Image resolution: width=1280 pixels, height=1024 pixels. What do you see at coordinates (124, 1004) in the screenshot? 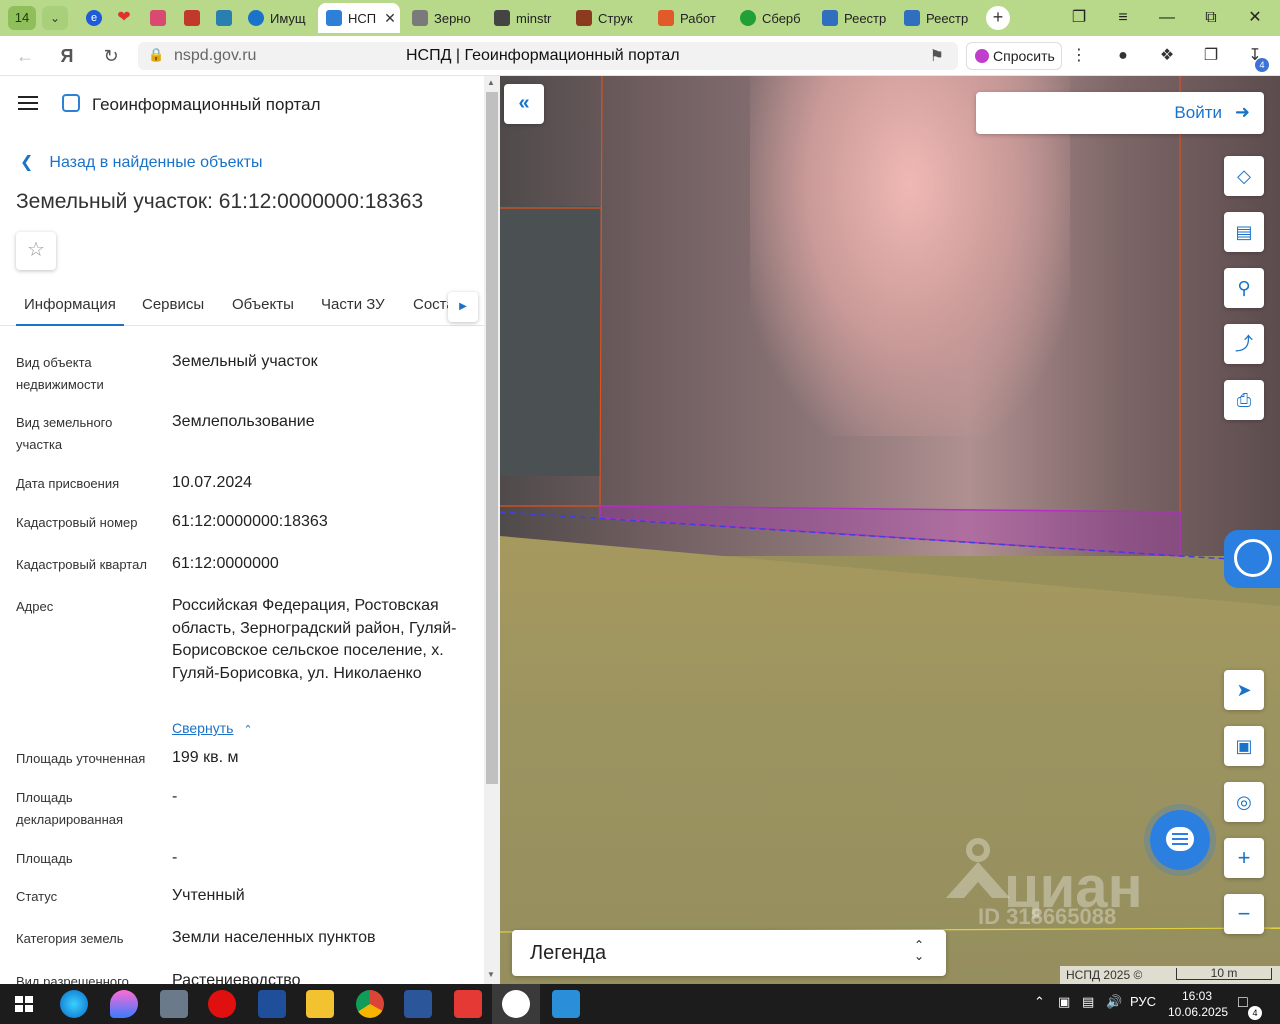
I see `paint-icon` at bounding box center [124, 1004].